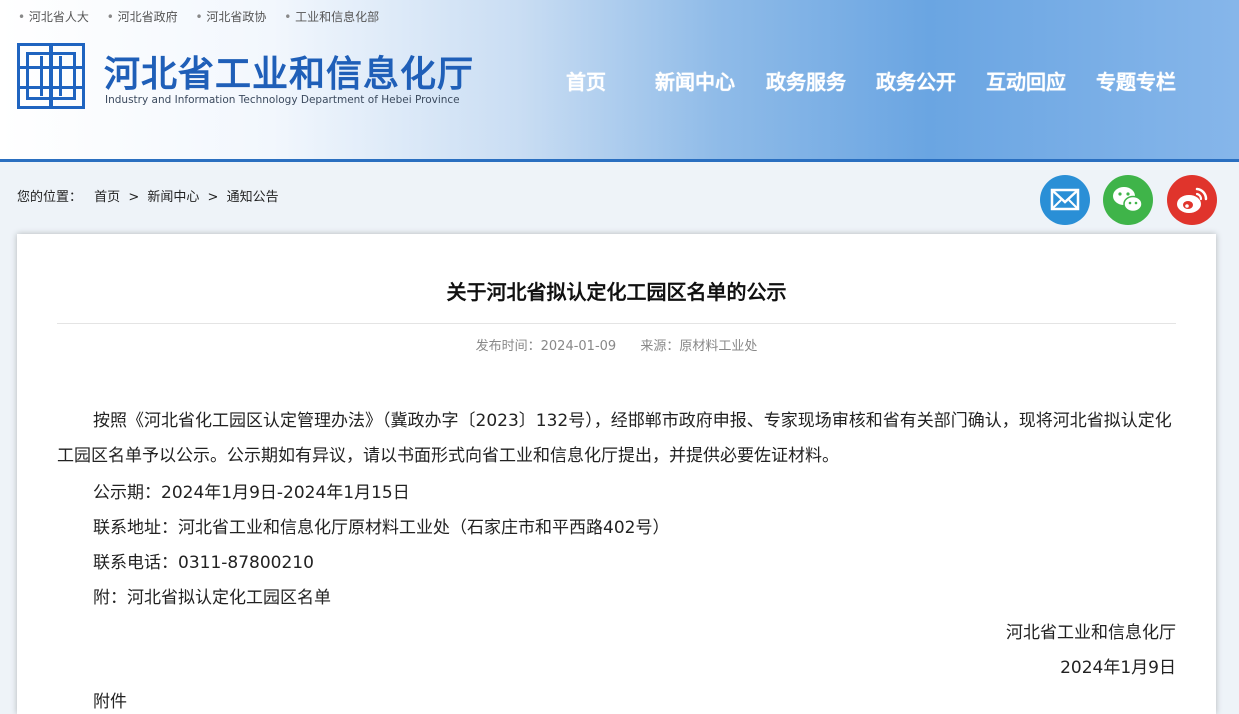  I want to click on contact-address: 联系地址：河北省工业和信息化厅原材料工业处（石家庄市和平西路402号）, so click(381, 528).